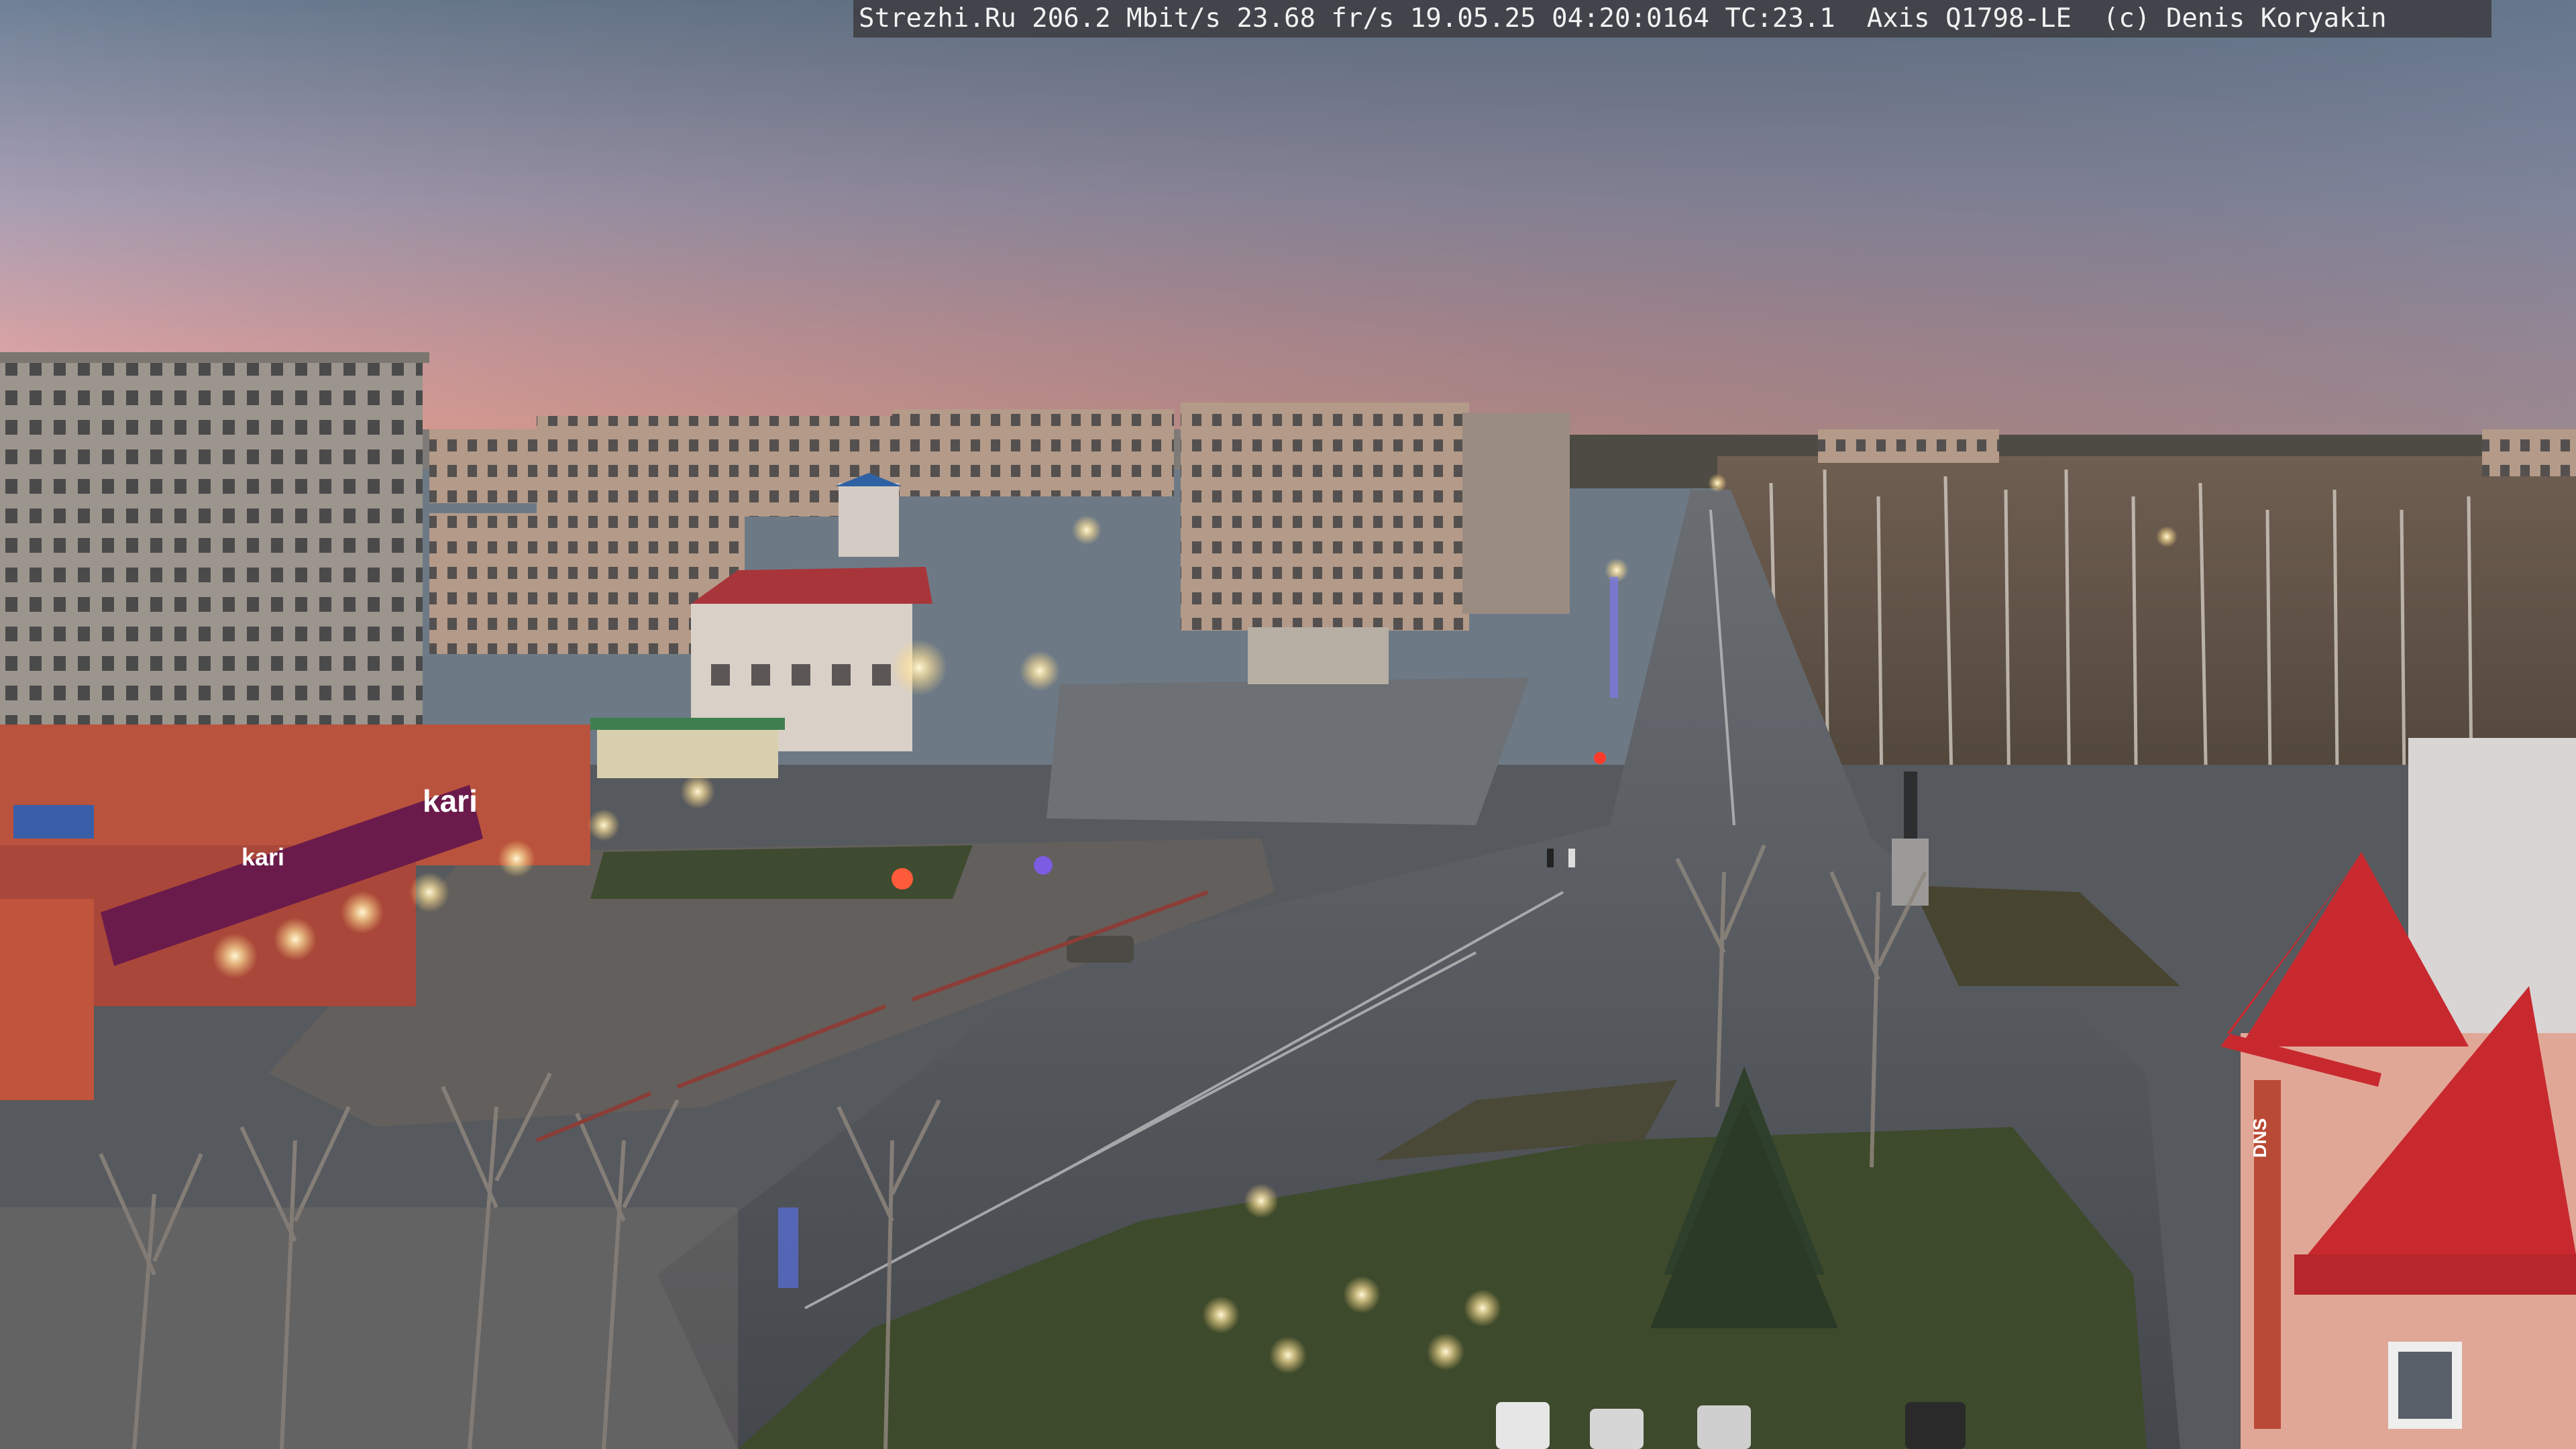  Describe the element at coordinates (1287, 751) in the screenshot. I see `central-square` at that location.